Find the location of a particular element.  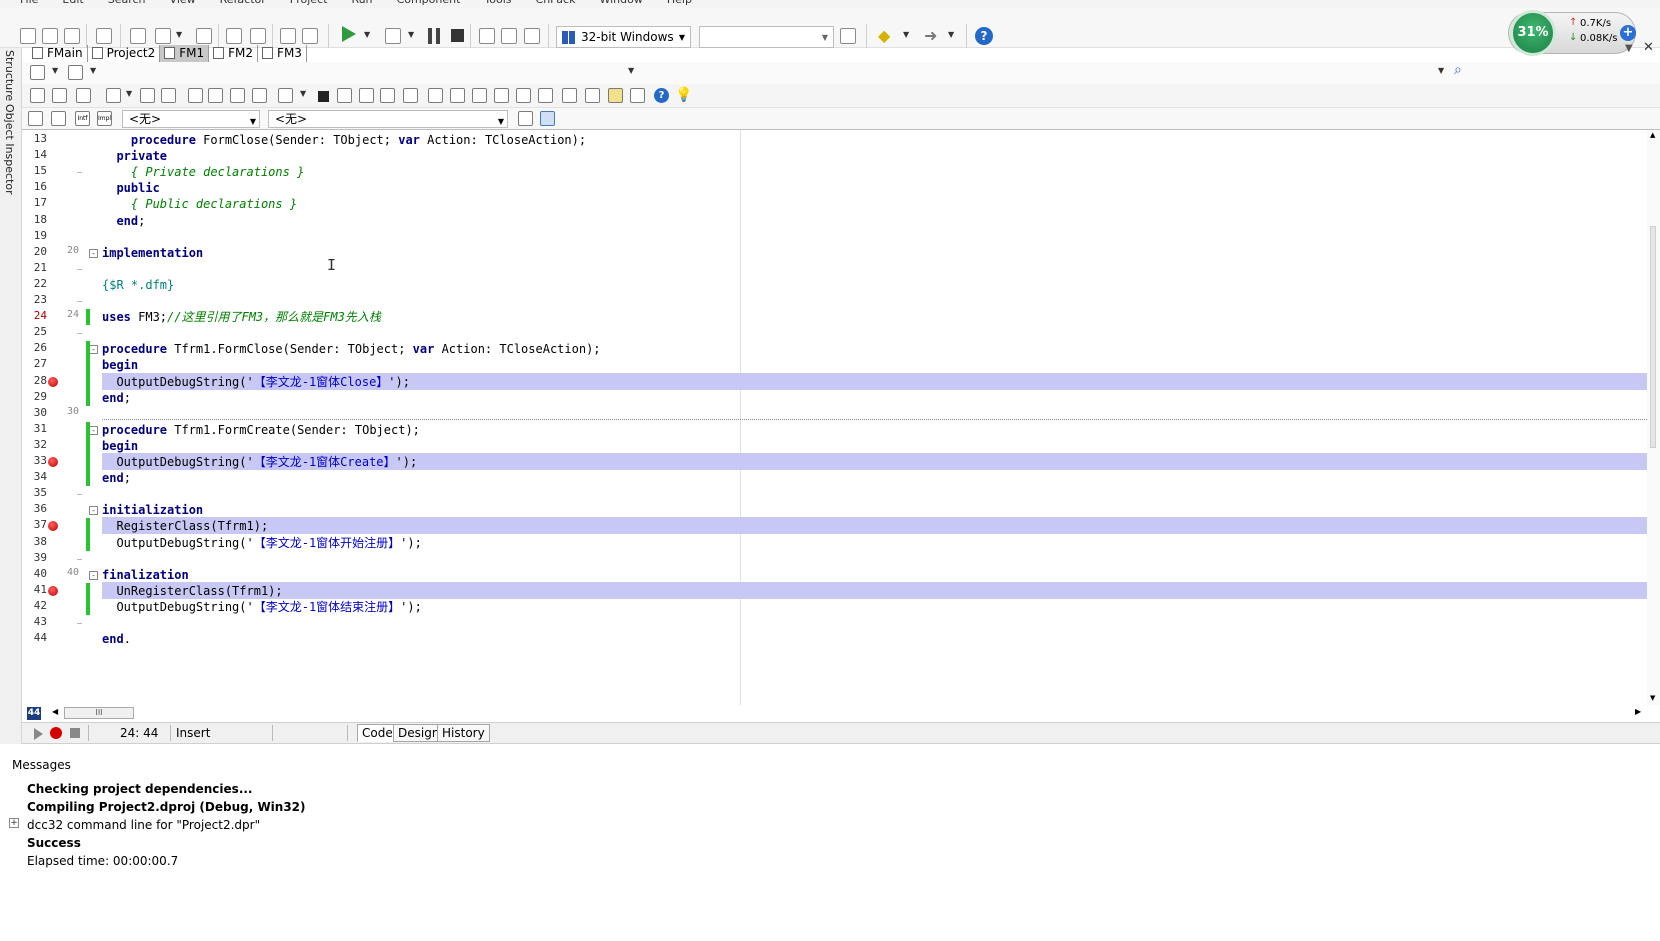

palette-dropdown-icon: ▼ is located at coordinates (55, 70).